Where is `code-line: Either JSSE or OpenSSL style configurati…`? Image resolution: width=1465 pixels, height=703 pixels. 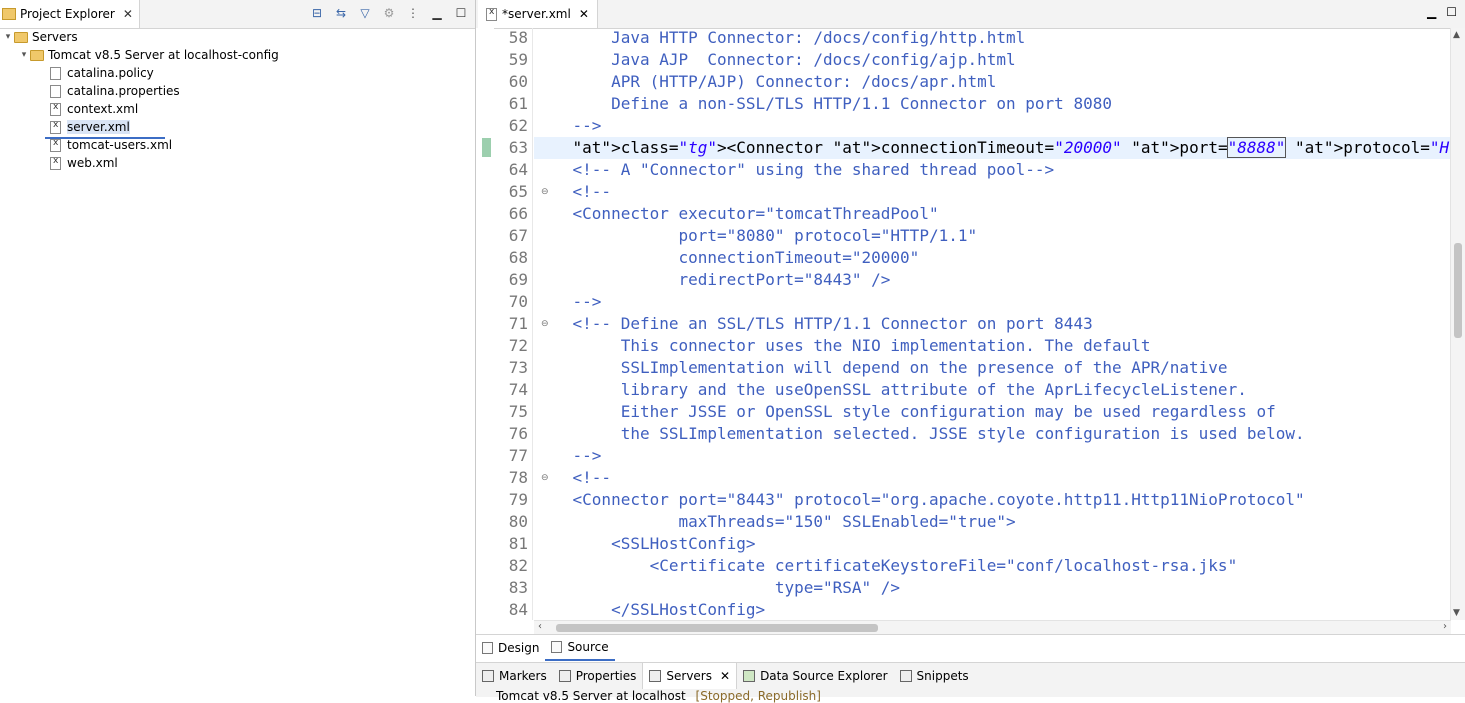 code-line: Either JSSE or OpenSSL style configurati… is located at coordinates (992, 412).